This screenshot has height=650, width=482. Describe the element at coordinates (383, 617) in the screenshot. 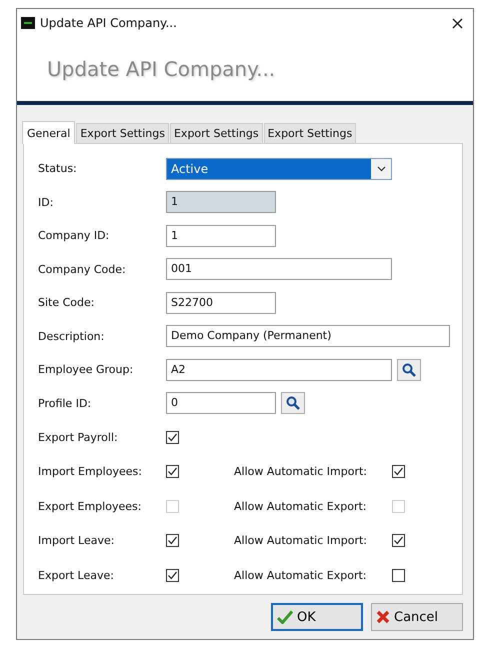

I see `cross-icon` at that location.